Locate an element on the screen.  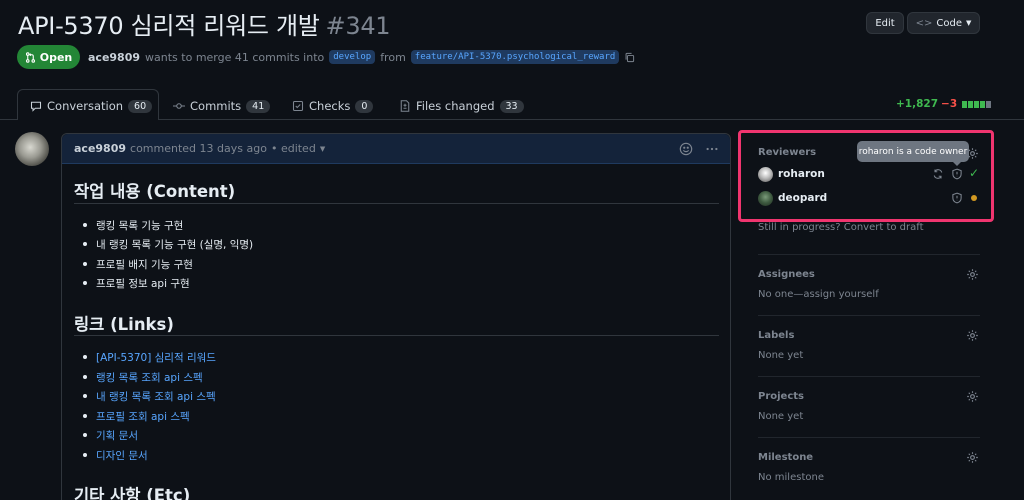
file-diff-icon is located at coordinates (405, 106).